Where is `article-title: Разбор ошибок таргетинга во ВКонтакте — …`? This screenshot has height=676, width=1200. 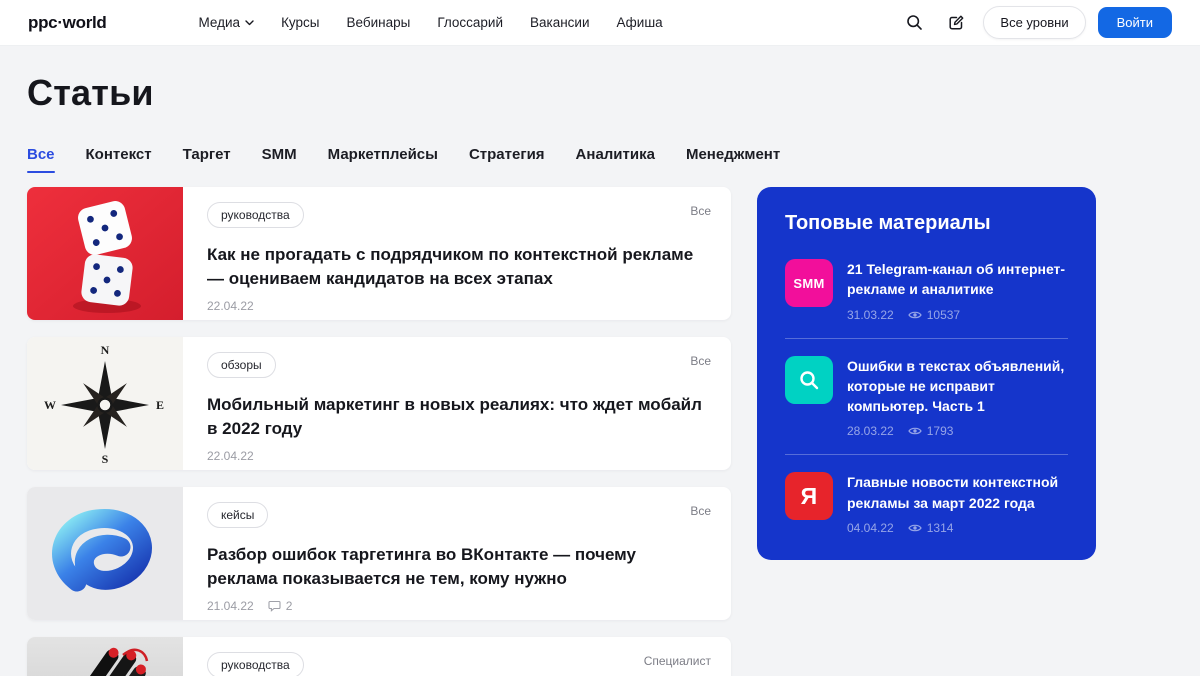 article-title: Разбор ошибок таргетинга во ВКонтакте — … is located at coordinates (459, 567).